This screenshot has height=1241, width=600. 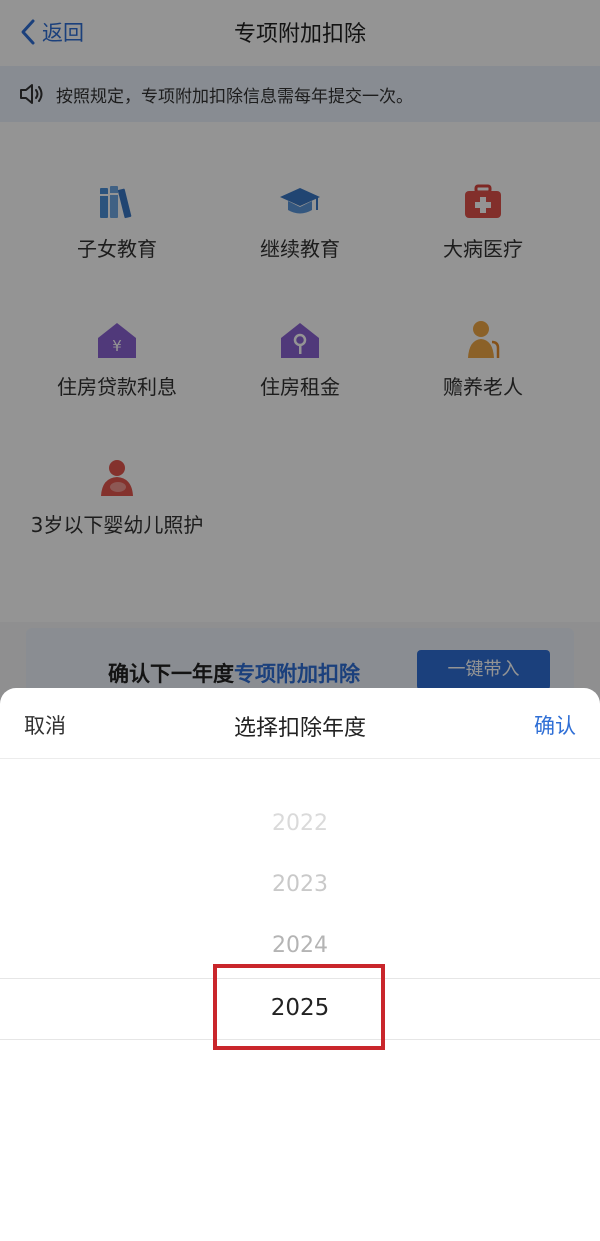 What do you see at coordinates (300, 946) in the screenshot?
I see `year-option: 2024` at bounding box center [300, 946].